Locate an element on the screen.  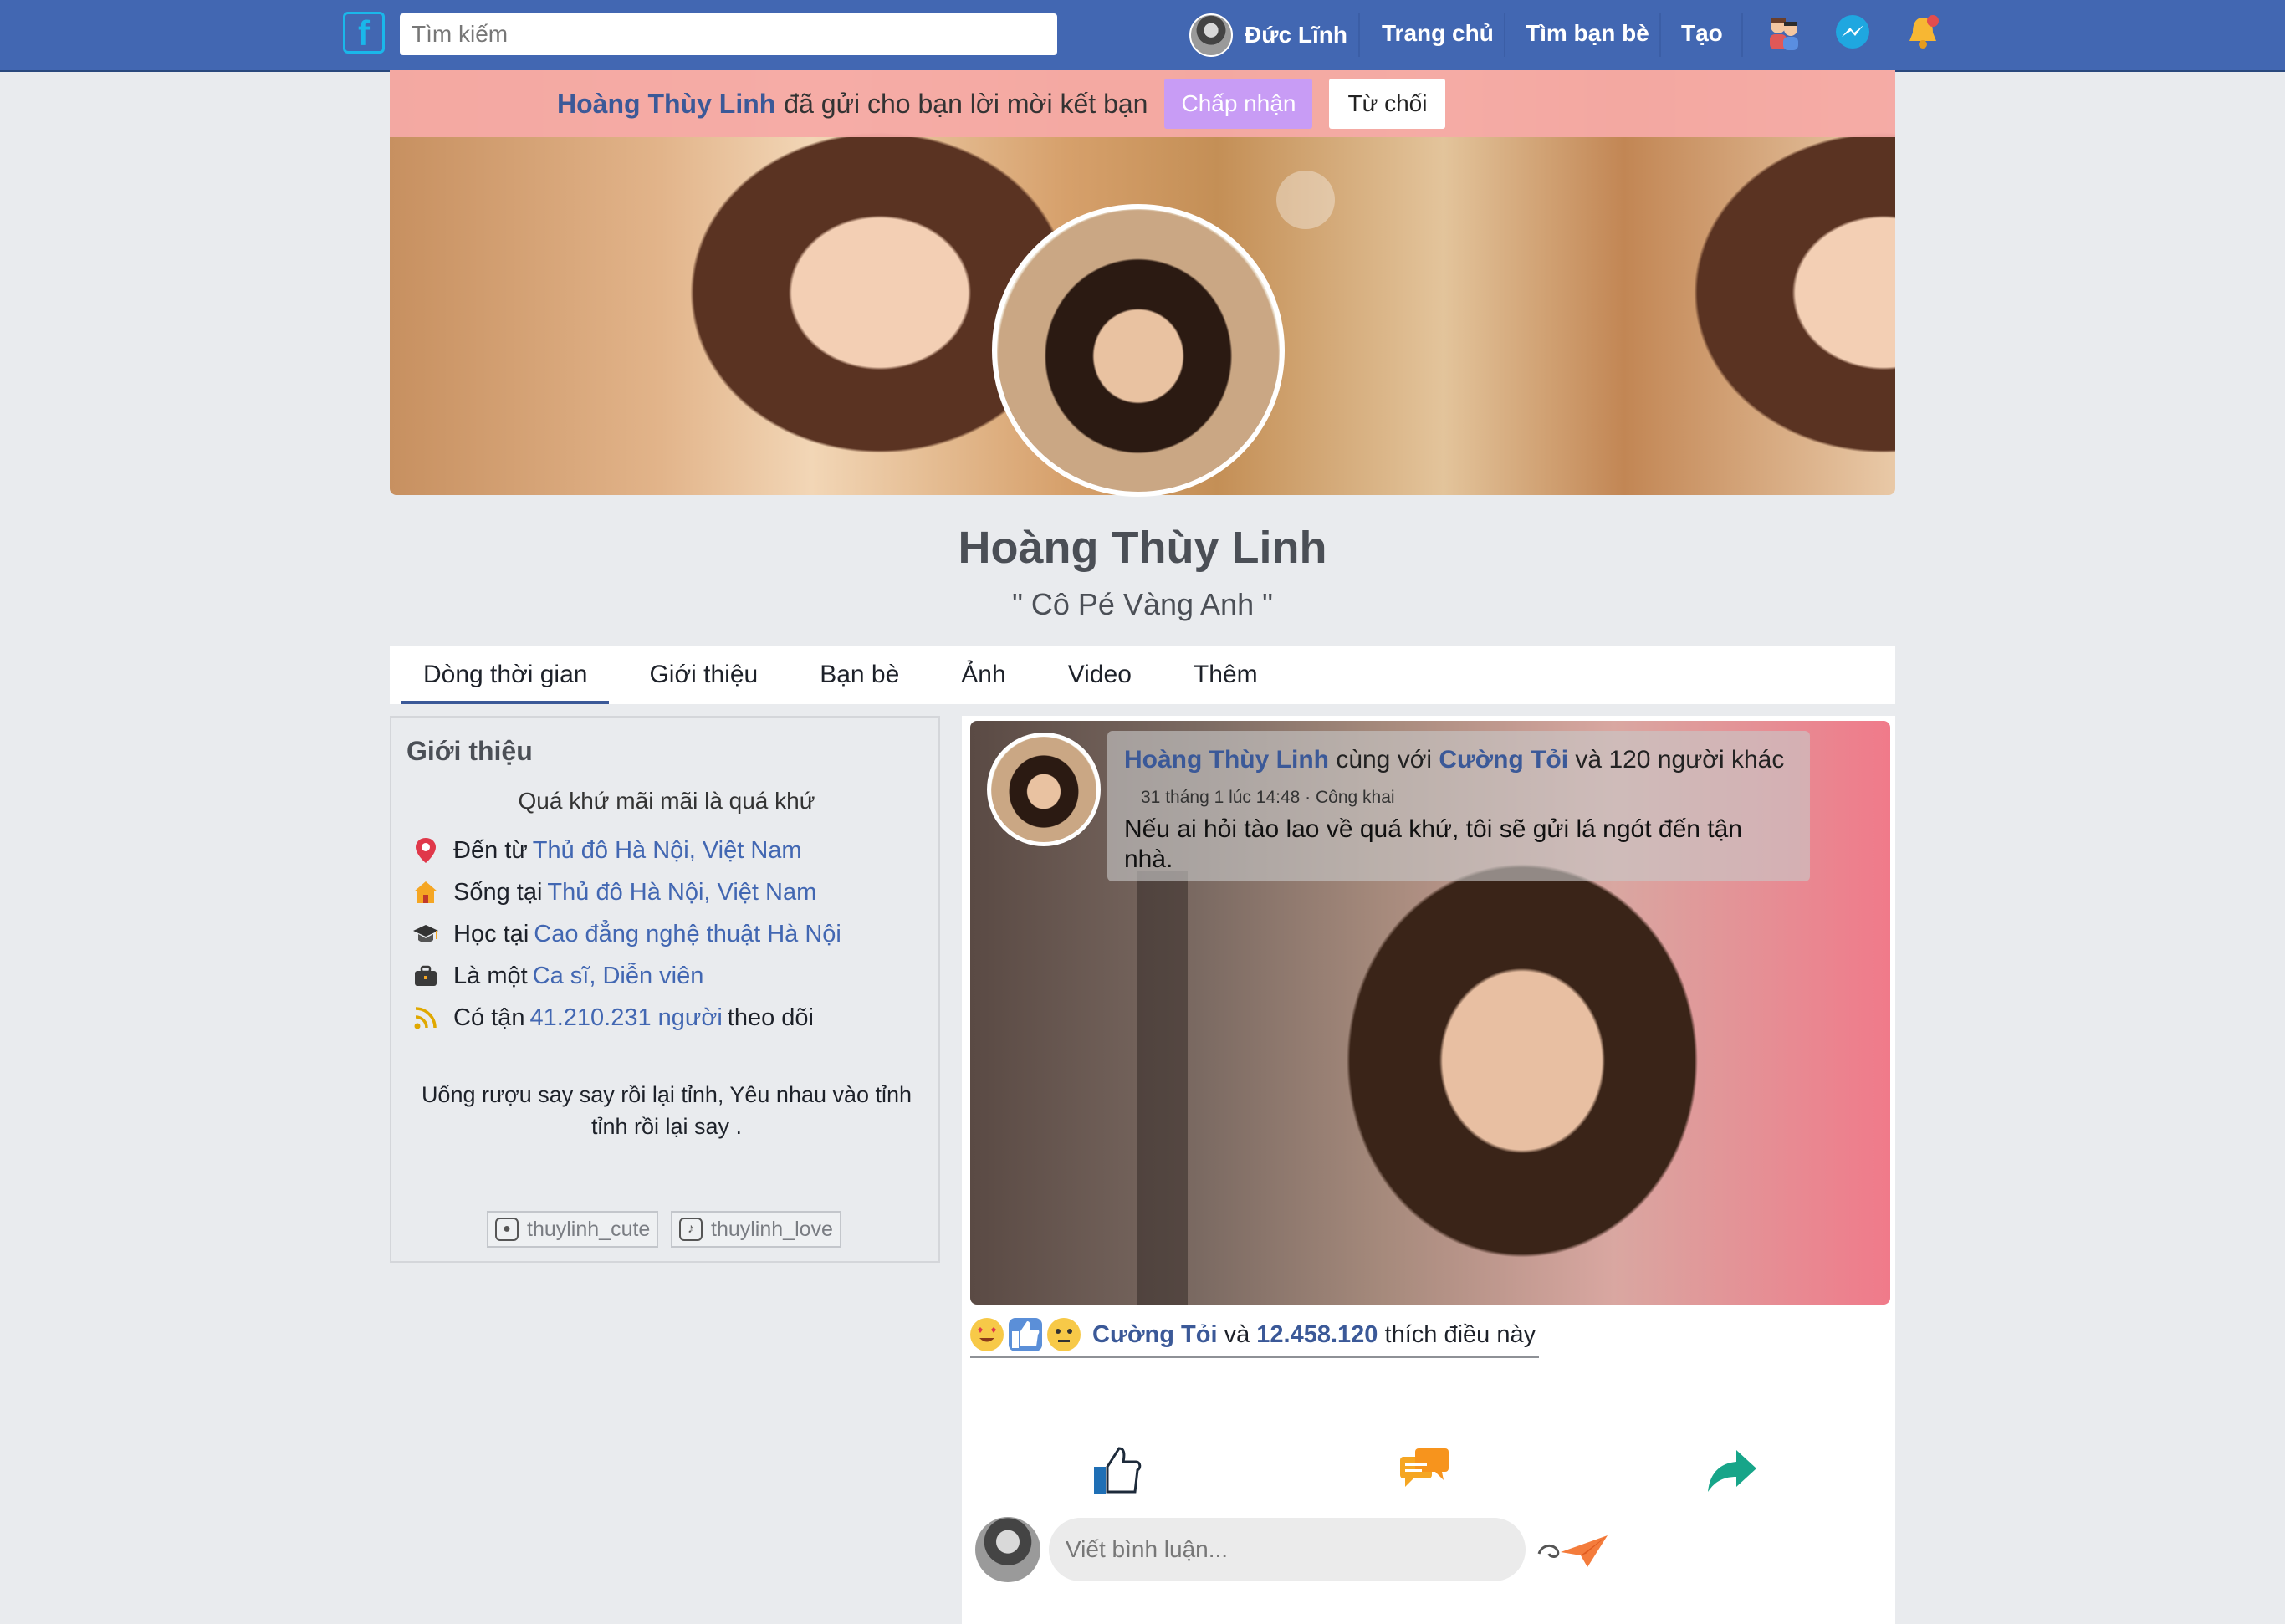
reaction-summary: Cường Tỏi và 12.458.120 thích điều này is located at coordinates (1255, 1335).